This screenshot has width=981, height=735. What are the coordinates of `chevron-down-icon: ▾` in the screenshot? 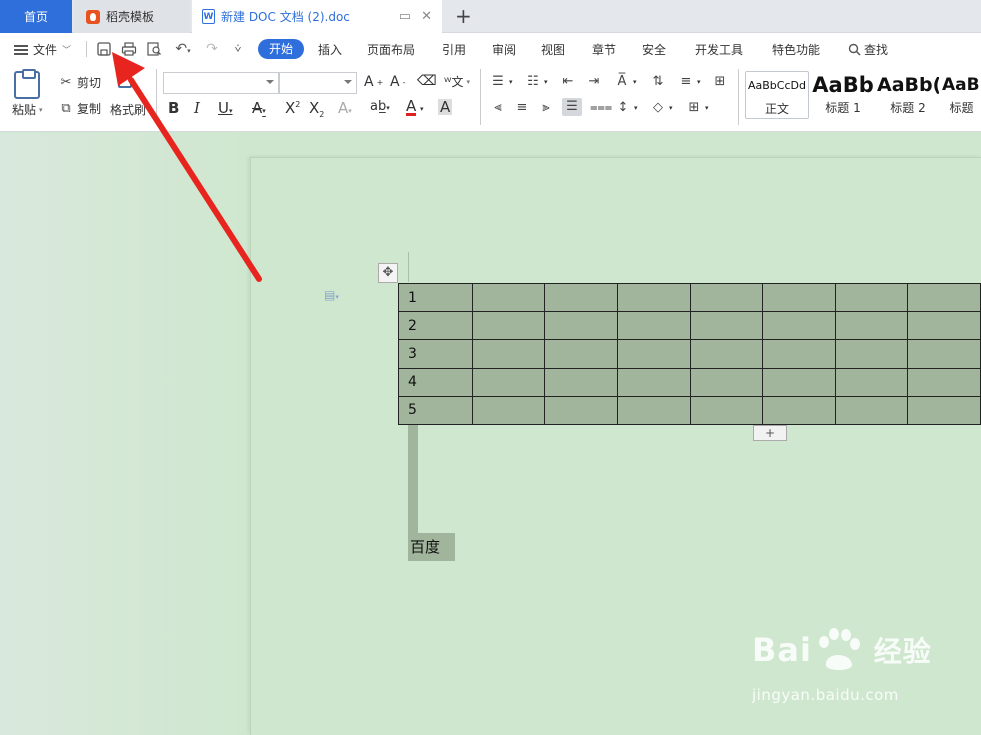 It's located at (422, 109).